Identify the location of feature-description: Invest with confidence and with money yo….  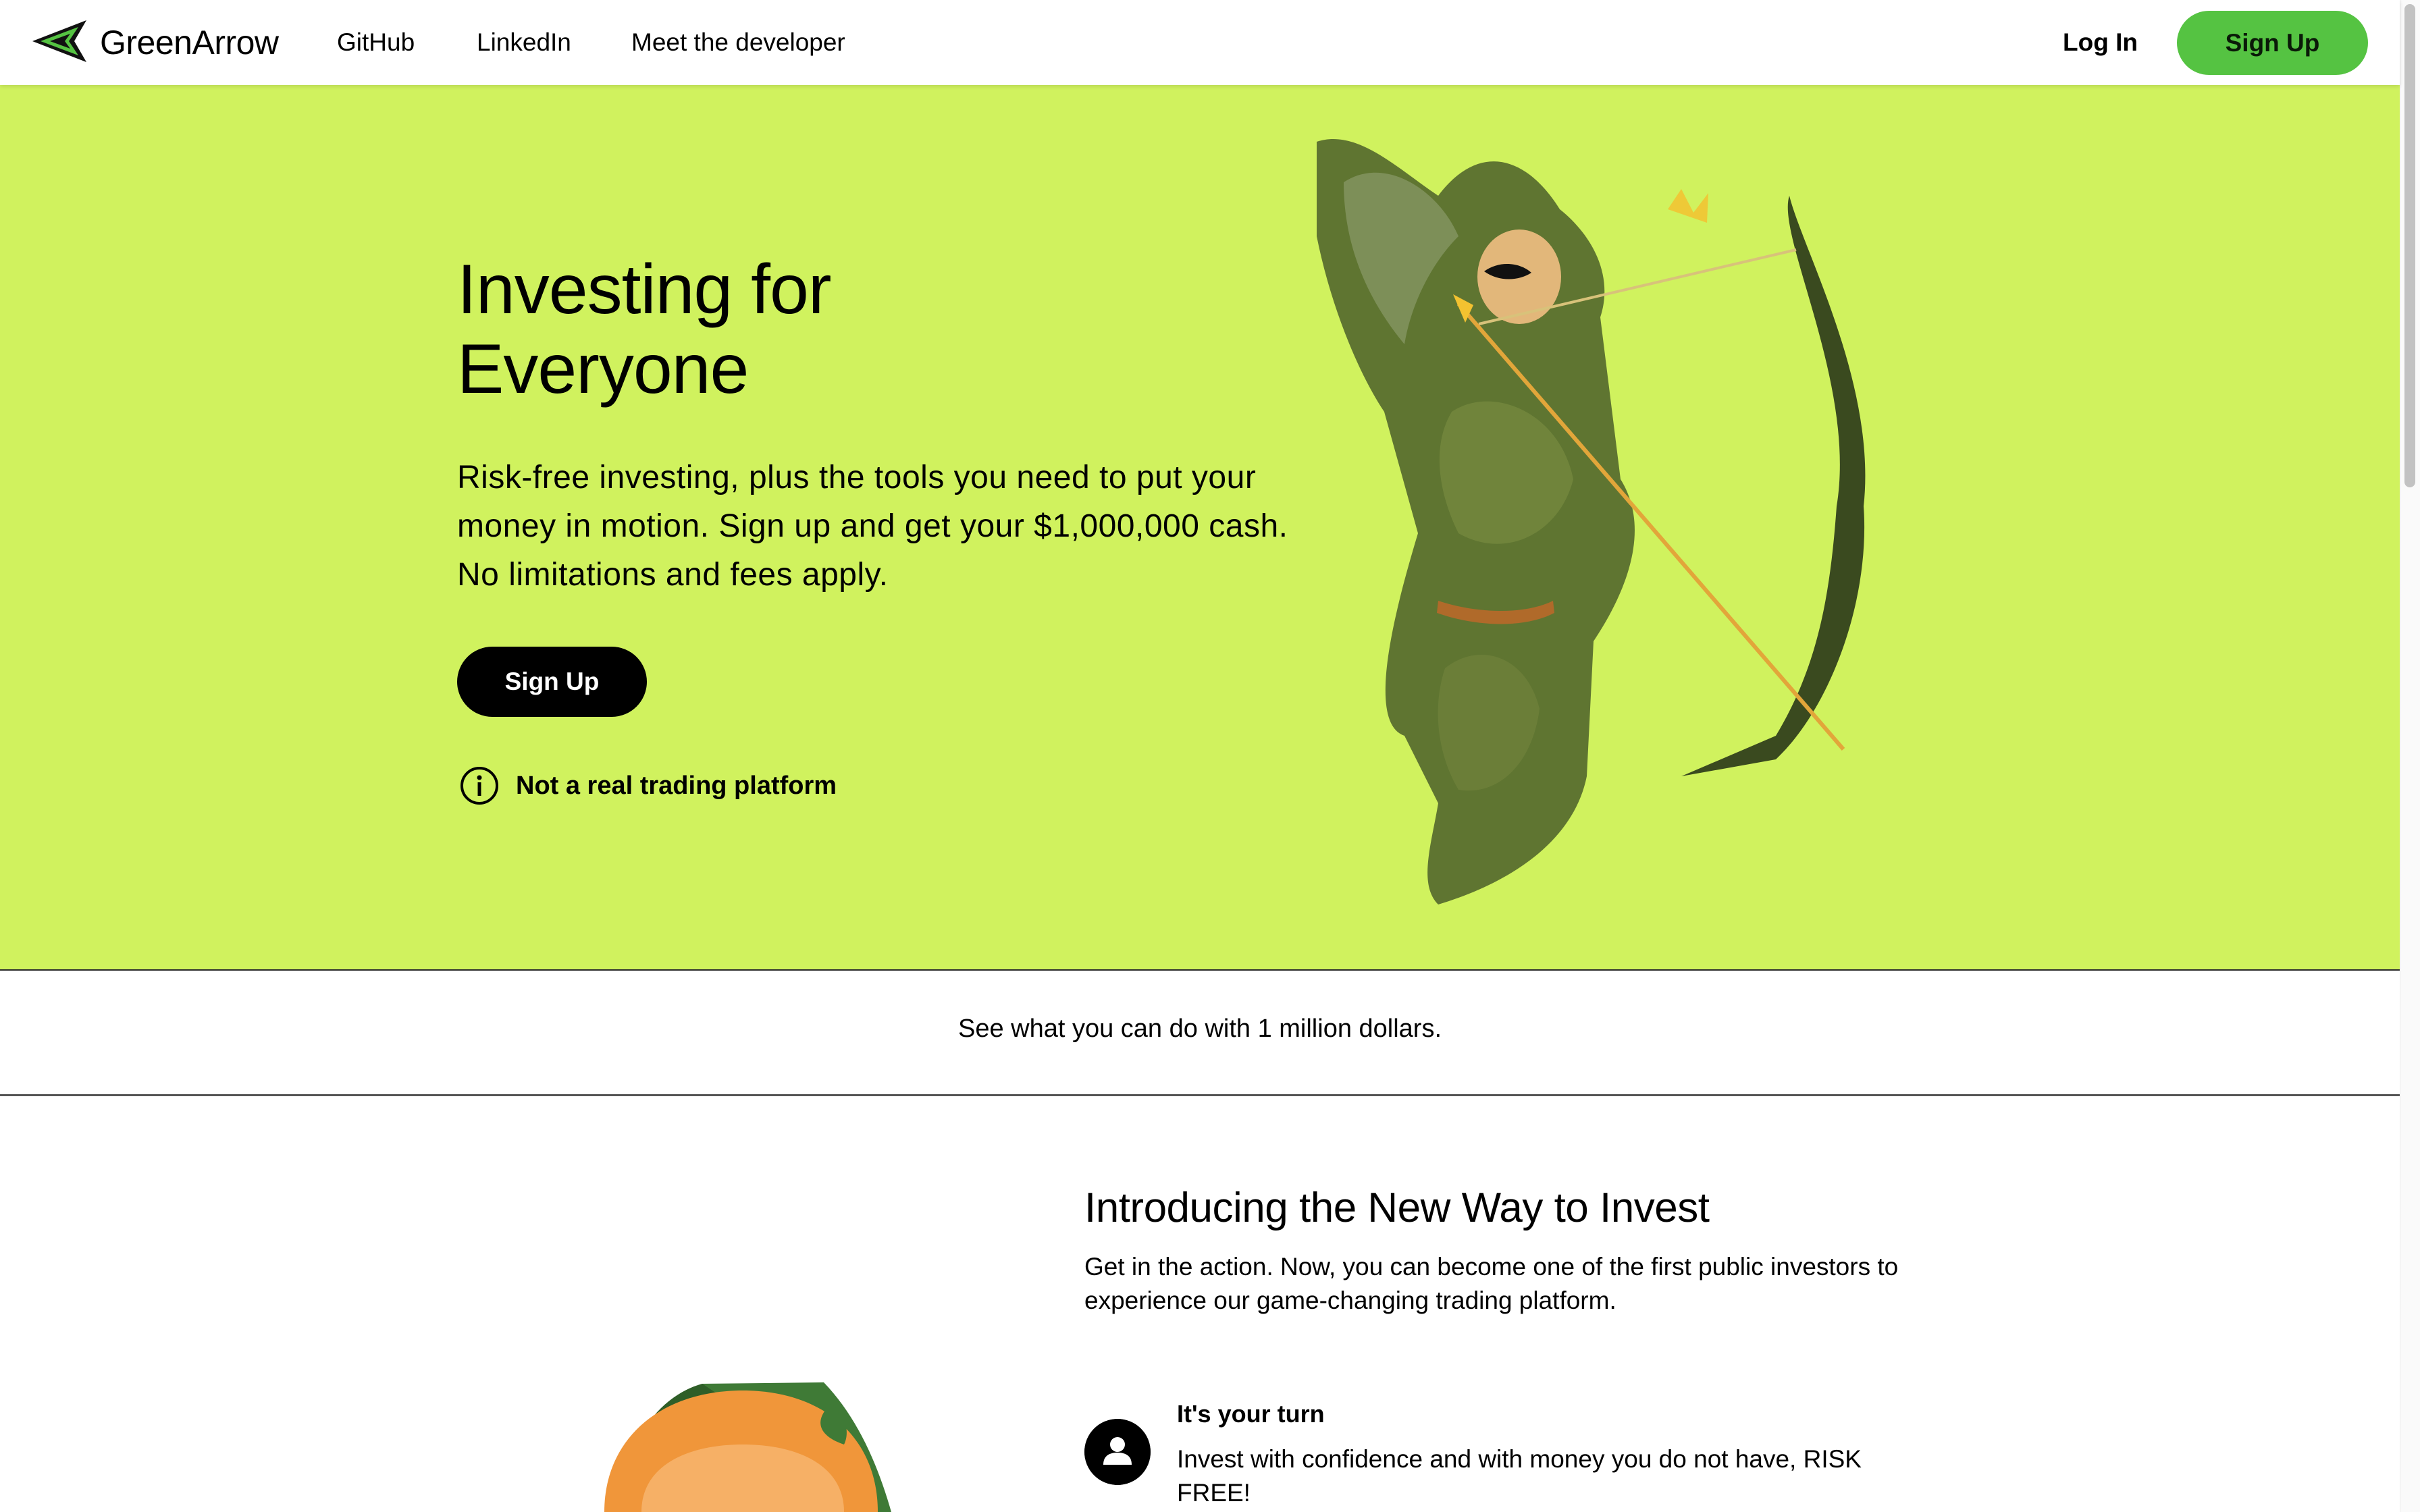
(1519, 1476).